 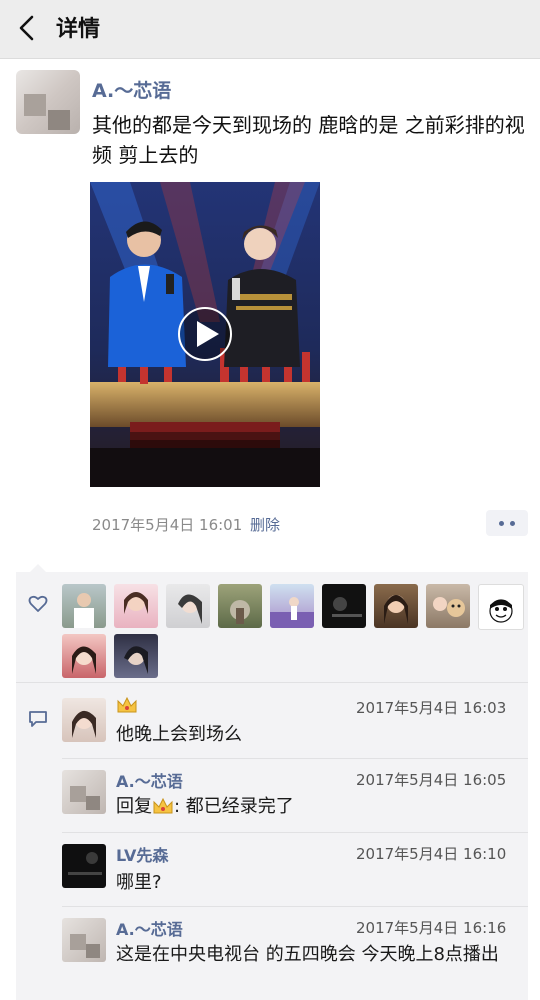 What do you see at coordinates (78, 29) in the screenshot?
I see `page-title: 详情` at bounding box center [78, 29].